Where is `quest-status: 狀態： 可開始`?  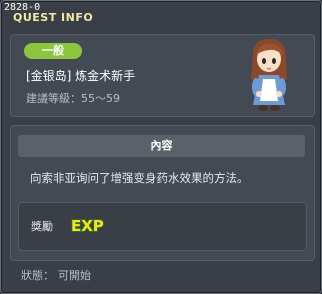
quest-status: 狀態： 可開始 is located at coordinates (58, 275).